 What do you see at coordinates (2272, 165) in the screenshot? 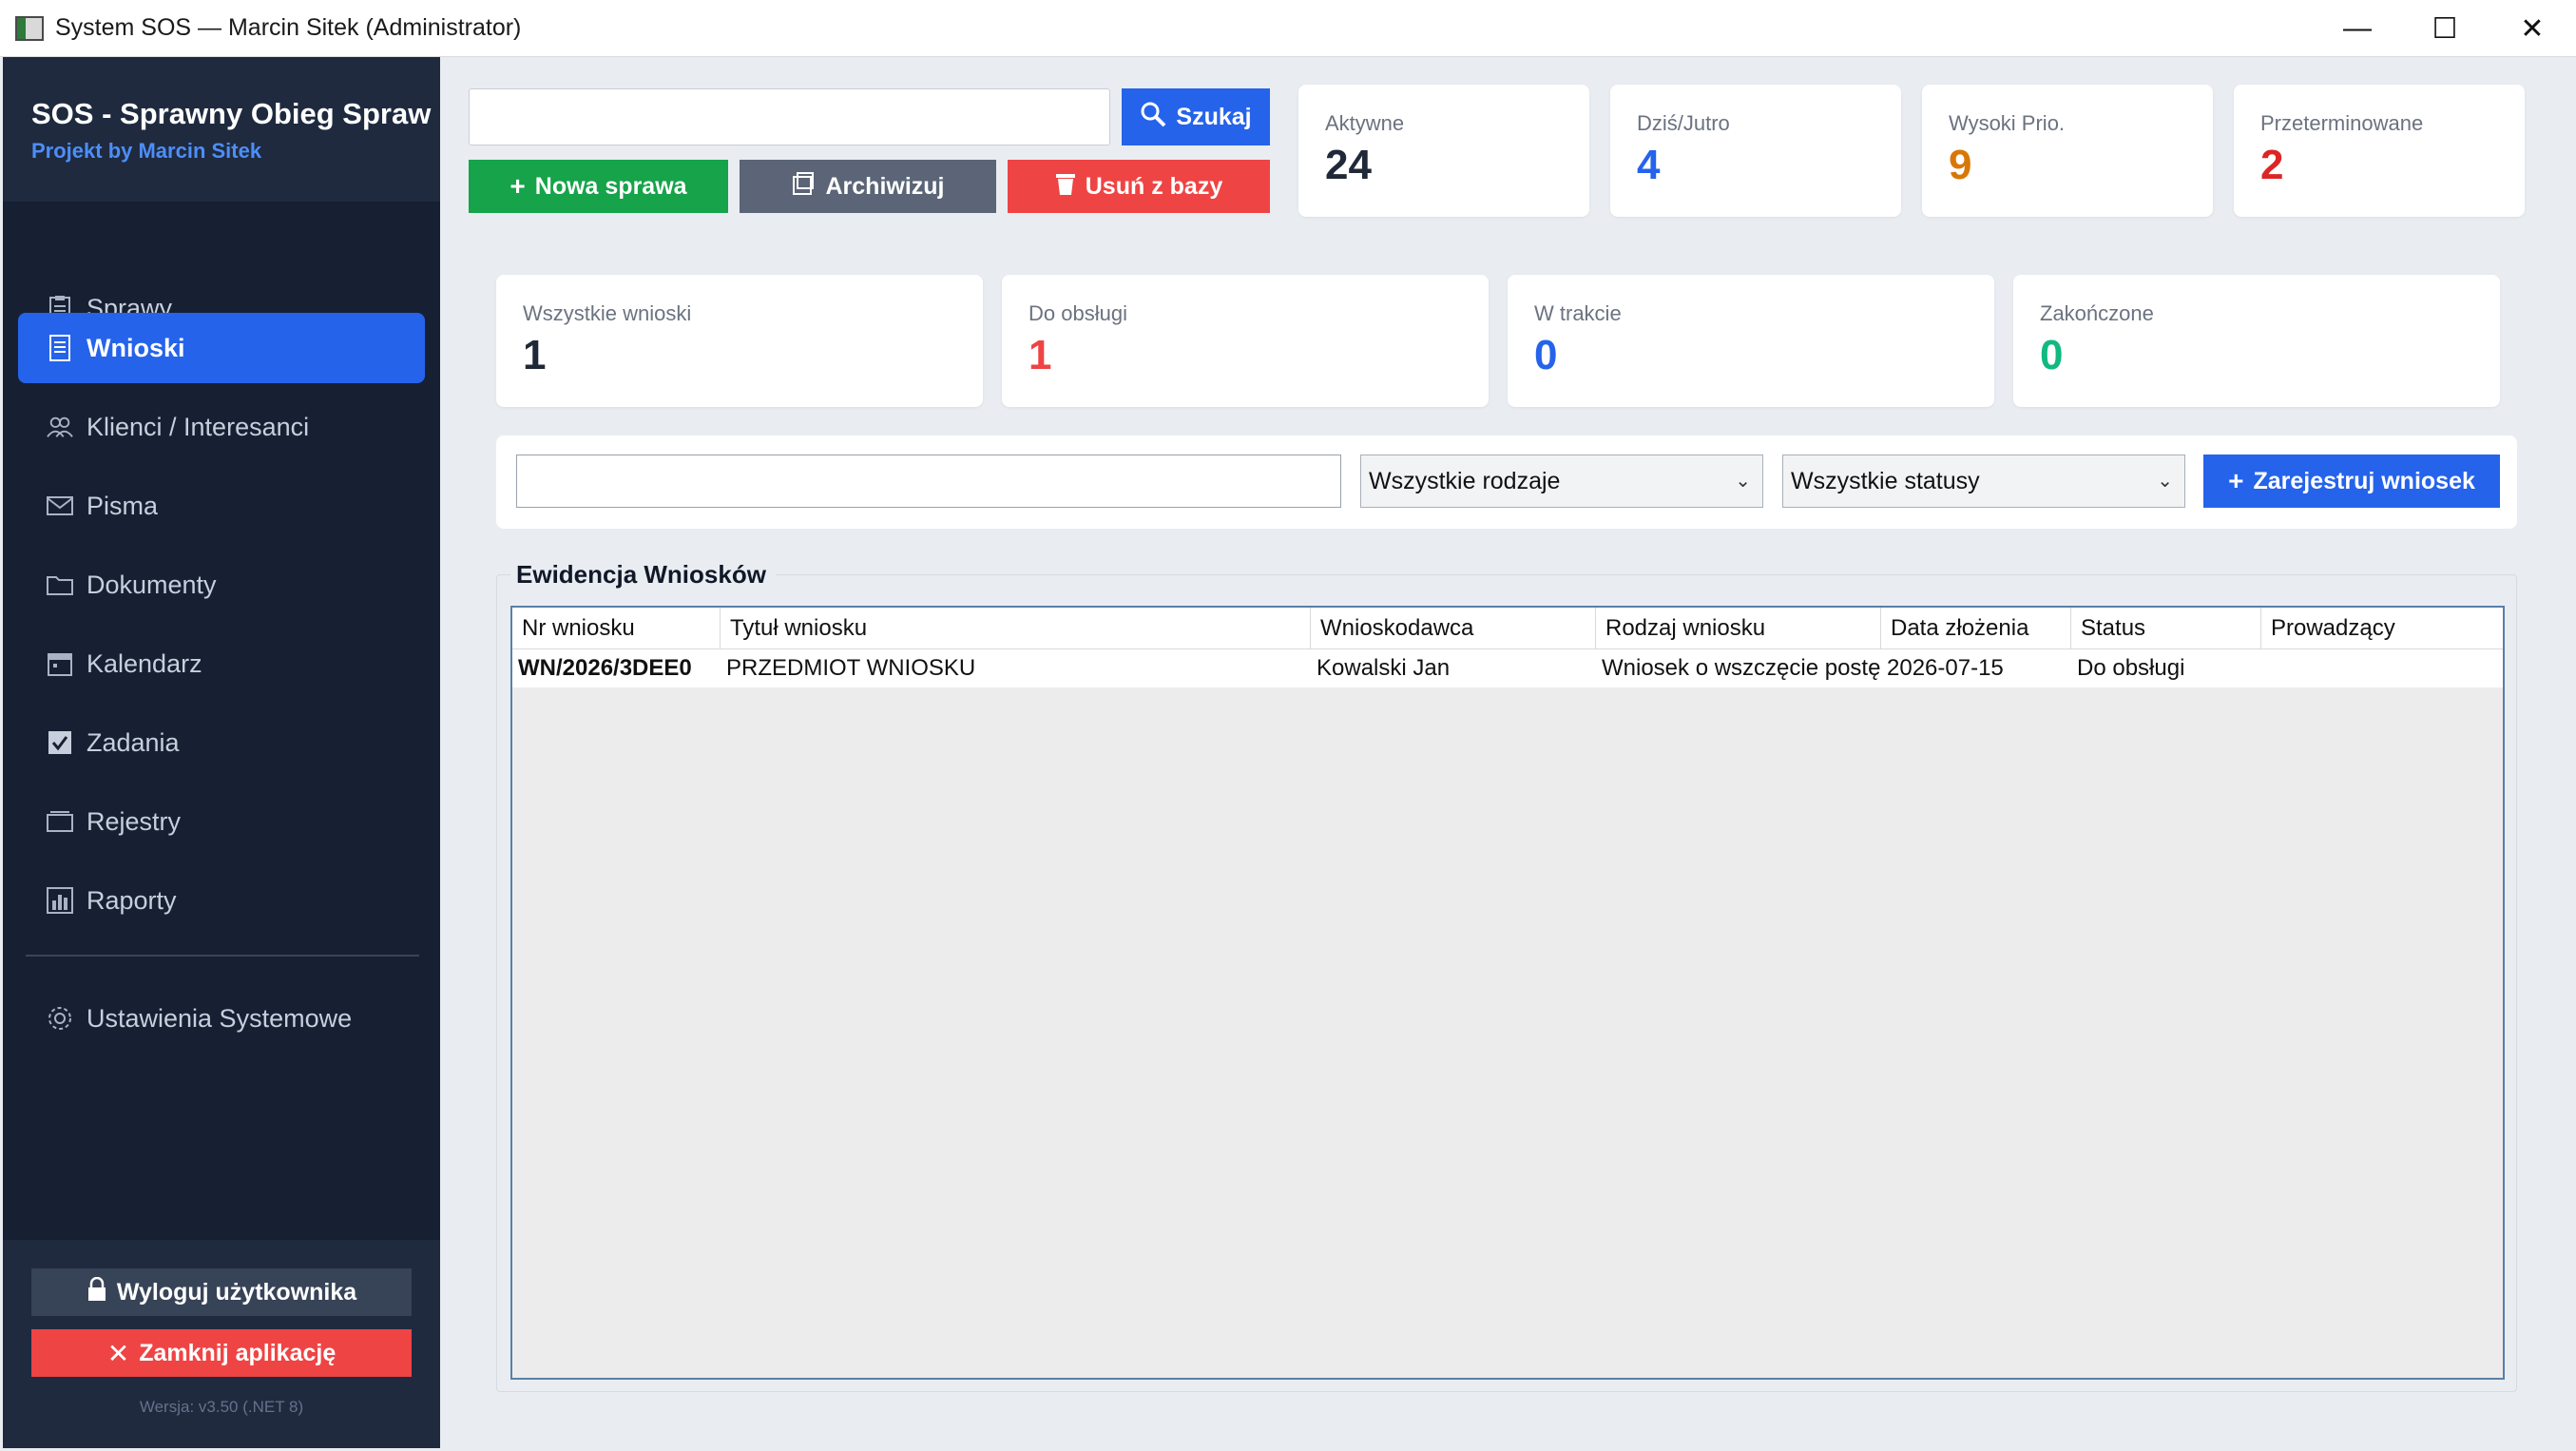
I see `stat-value: 2` at bounding box center [2272, 165].